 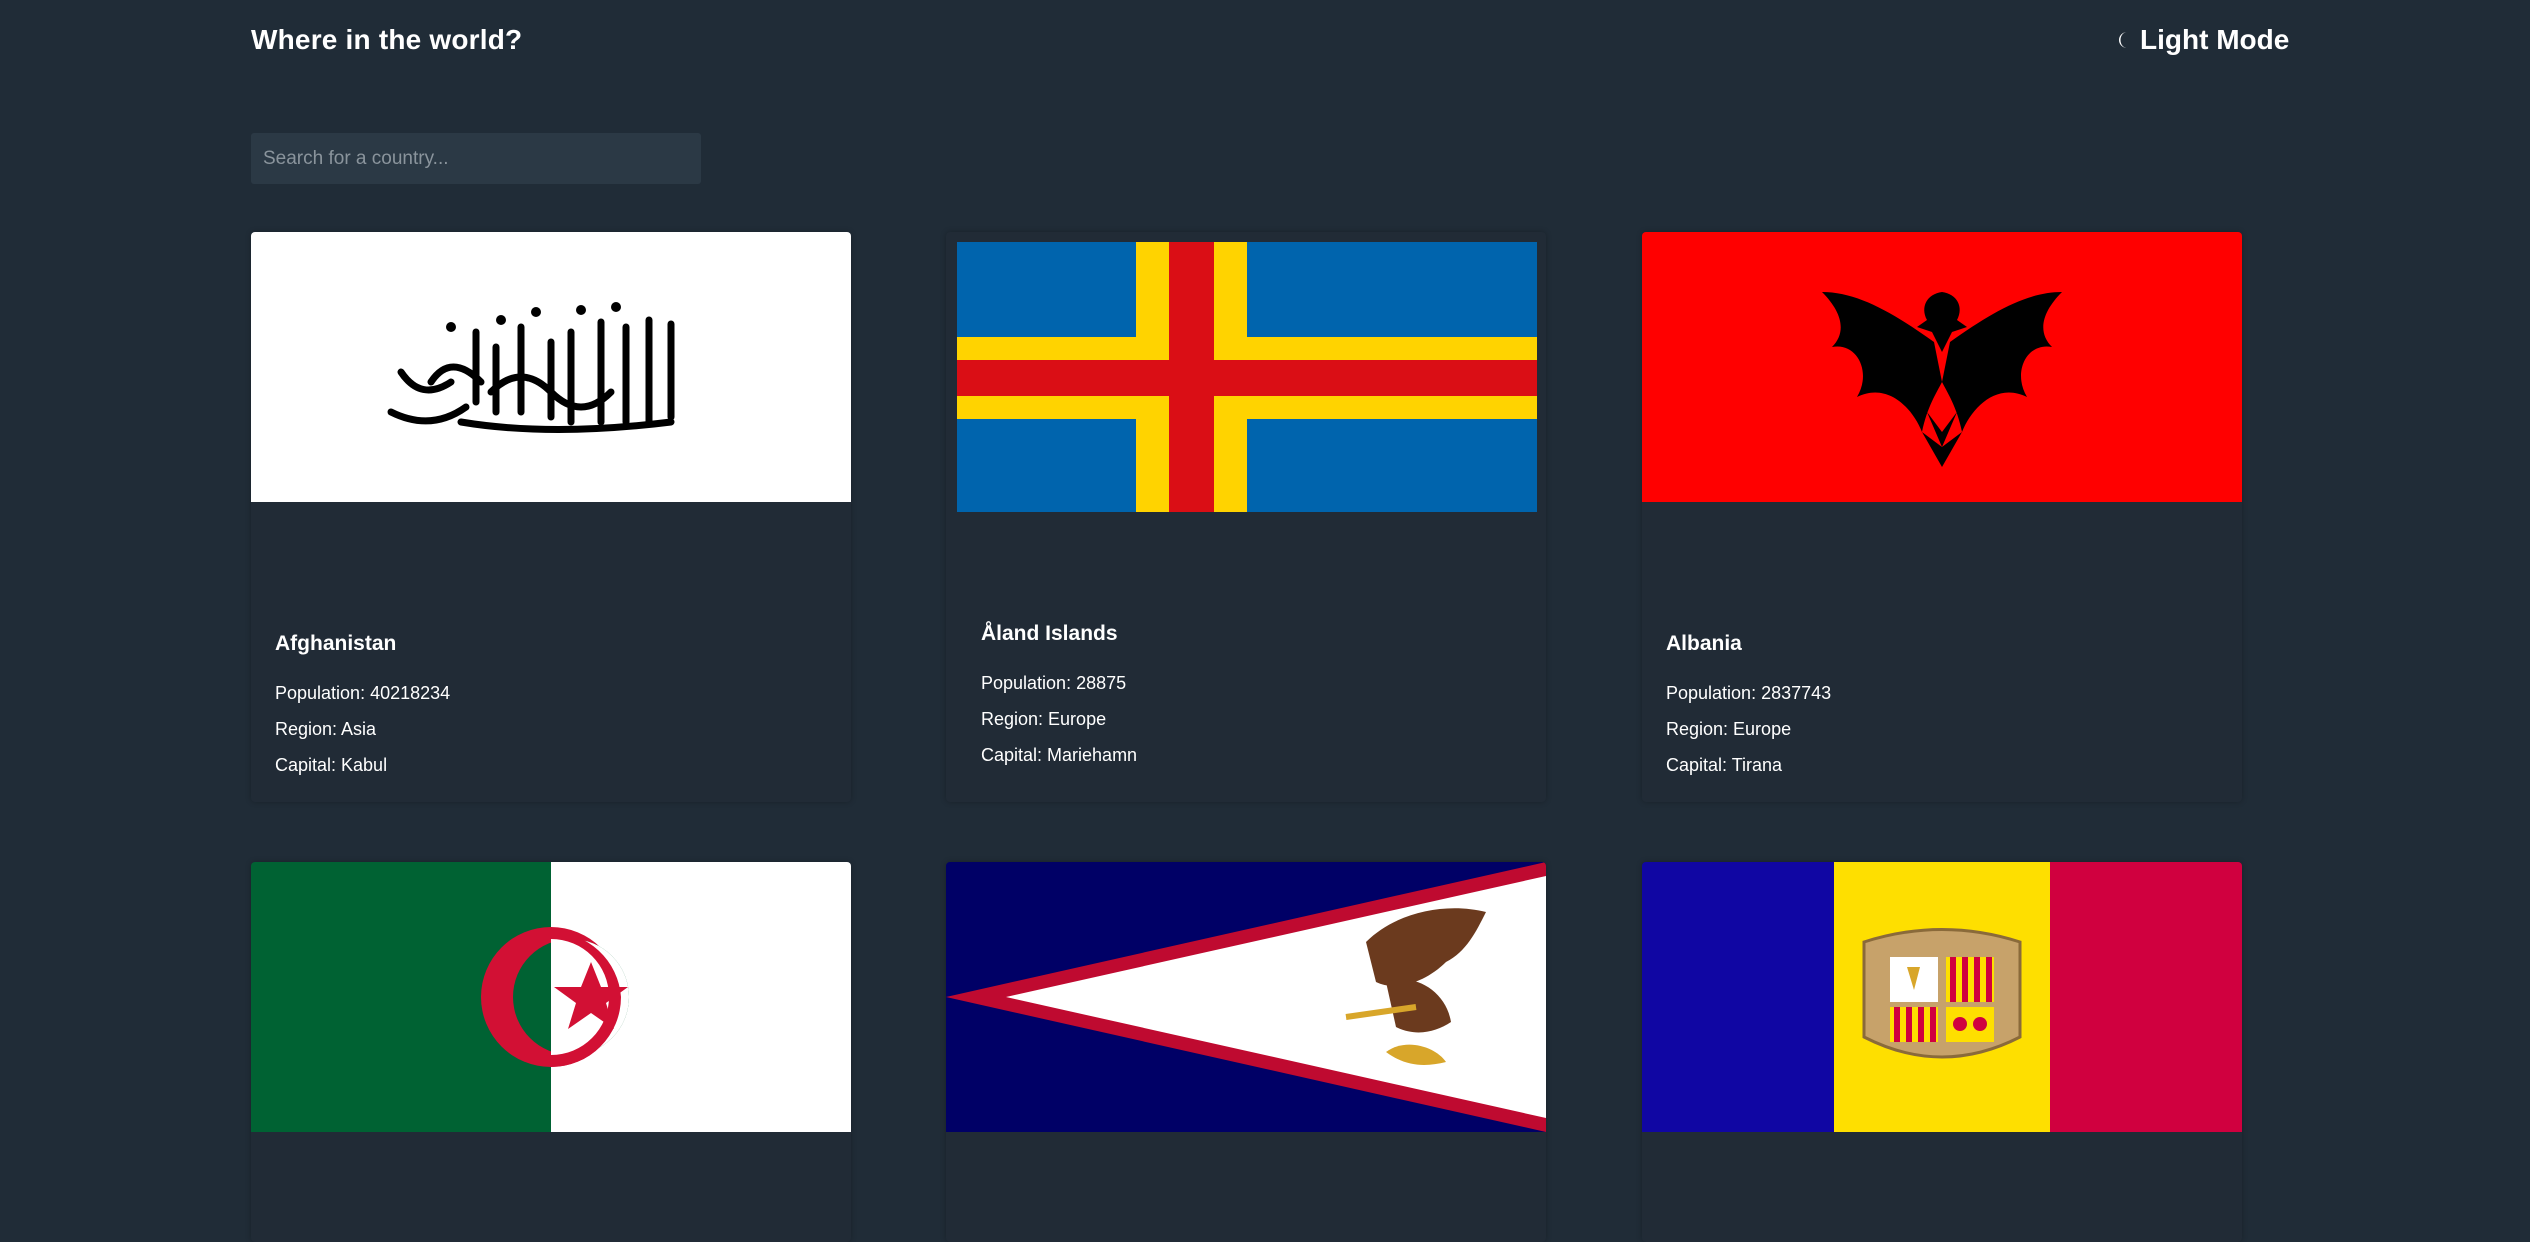 What do you see at coordinates (1704, 643) in the screenshot?
I see `country-name: Albania` at bounding box center [1704, 643].